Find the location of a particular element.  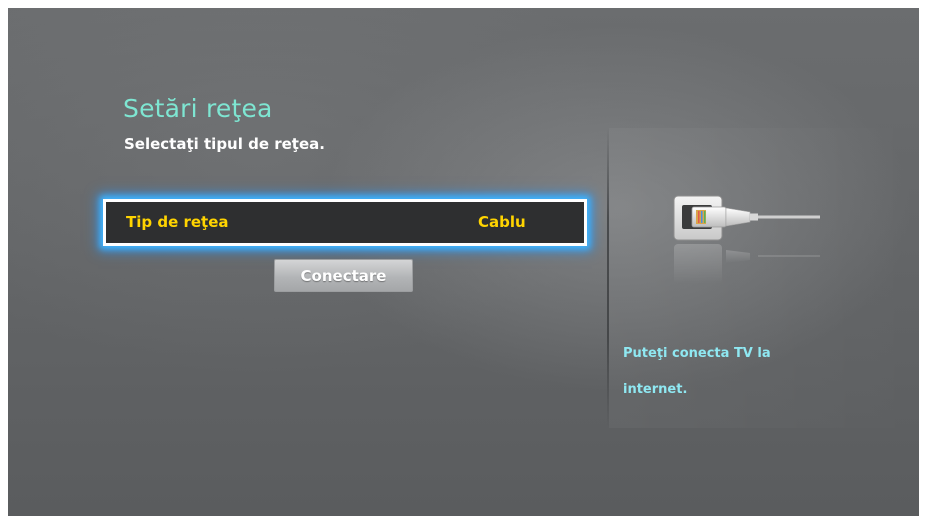

network-type-value: Cablu is located at coordinates (502, 222).